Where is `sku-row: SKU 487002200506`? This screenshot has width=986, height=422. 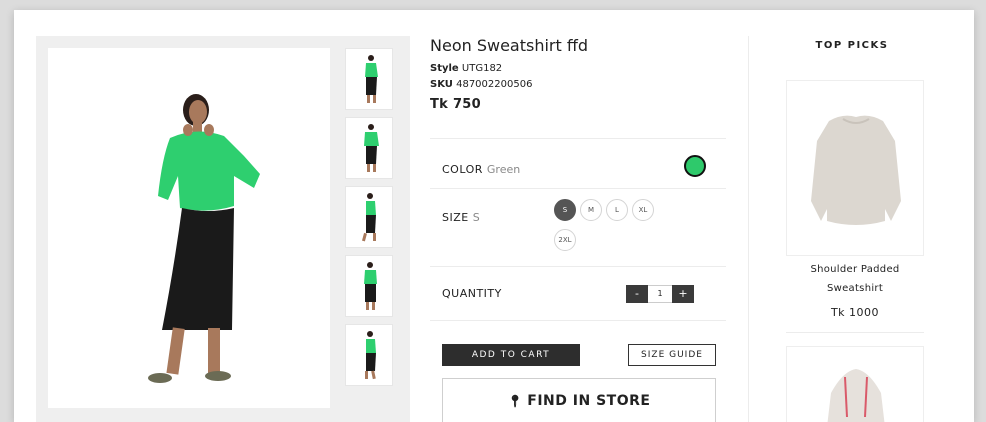
sku-row: SKU 487002200506 is located at coordinates (580, 85).